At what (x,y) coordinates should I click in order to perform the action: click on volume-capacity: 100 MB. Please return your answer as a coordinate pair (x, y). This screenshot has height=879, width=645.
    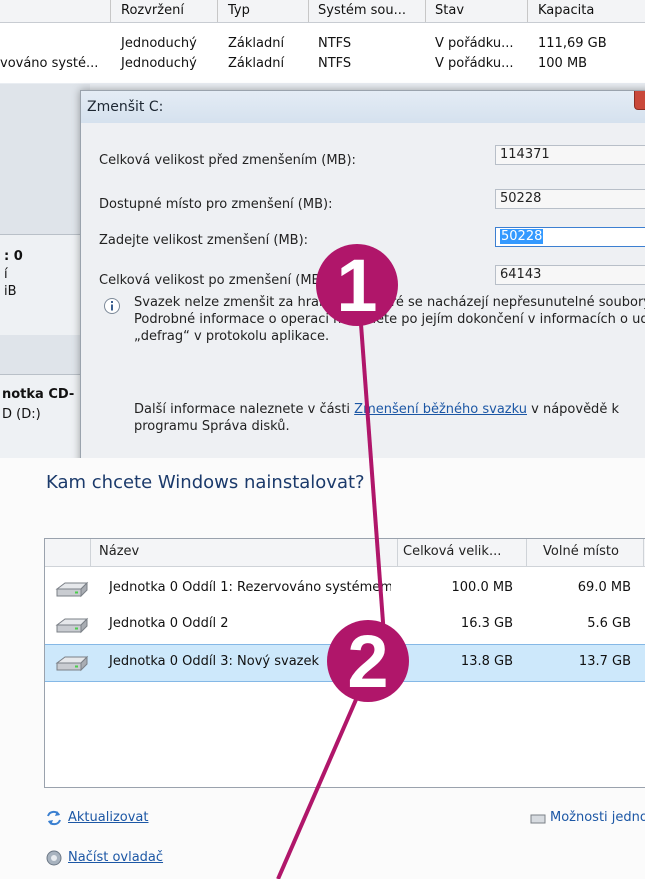
    Looking at the image, I should click on (563, 63).